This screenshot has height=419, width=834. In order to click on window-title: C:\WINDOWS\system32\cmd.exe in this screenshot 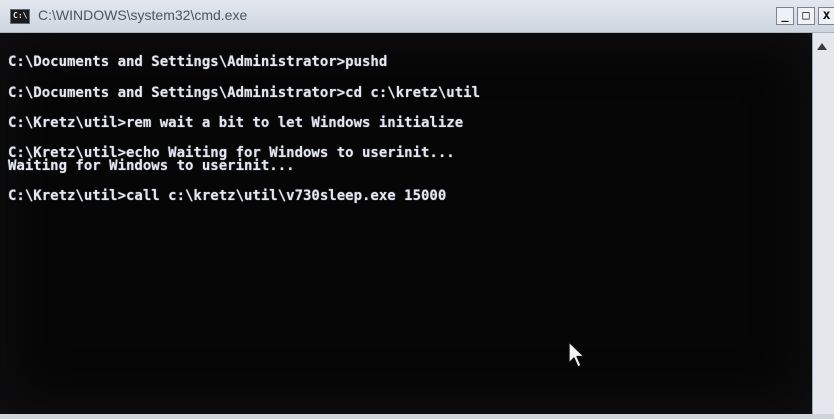, I will do `click(143, 15)`.